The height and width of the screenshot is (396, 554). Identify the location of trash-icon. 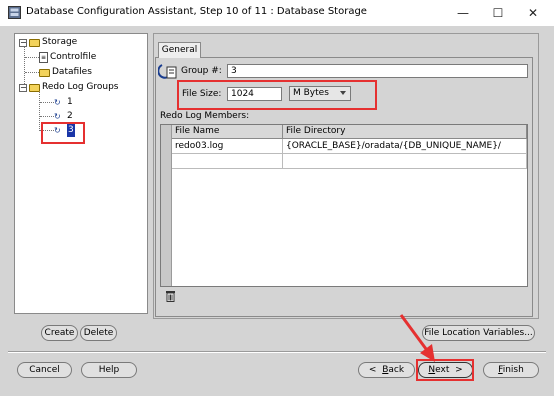
(170, 296).